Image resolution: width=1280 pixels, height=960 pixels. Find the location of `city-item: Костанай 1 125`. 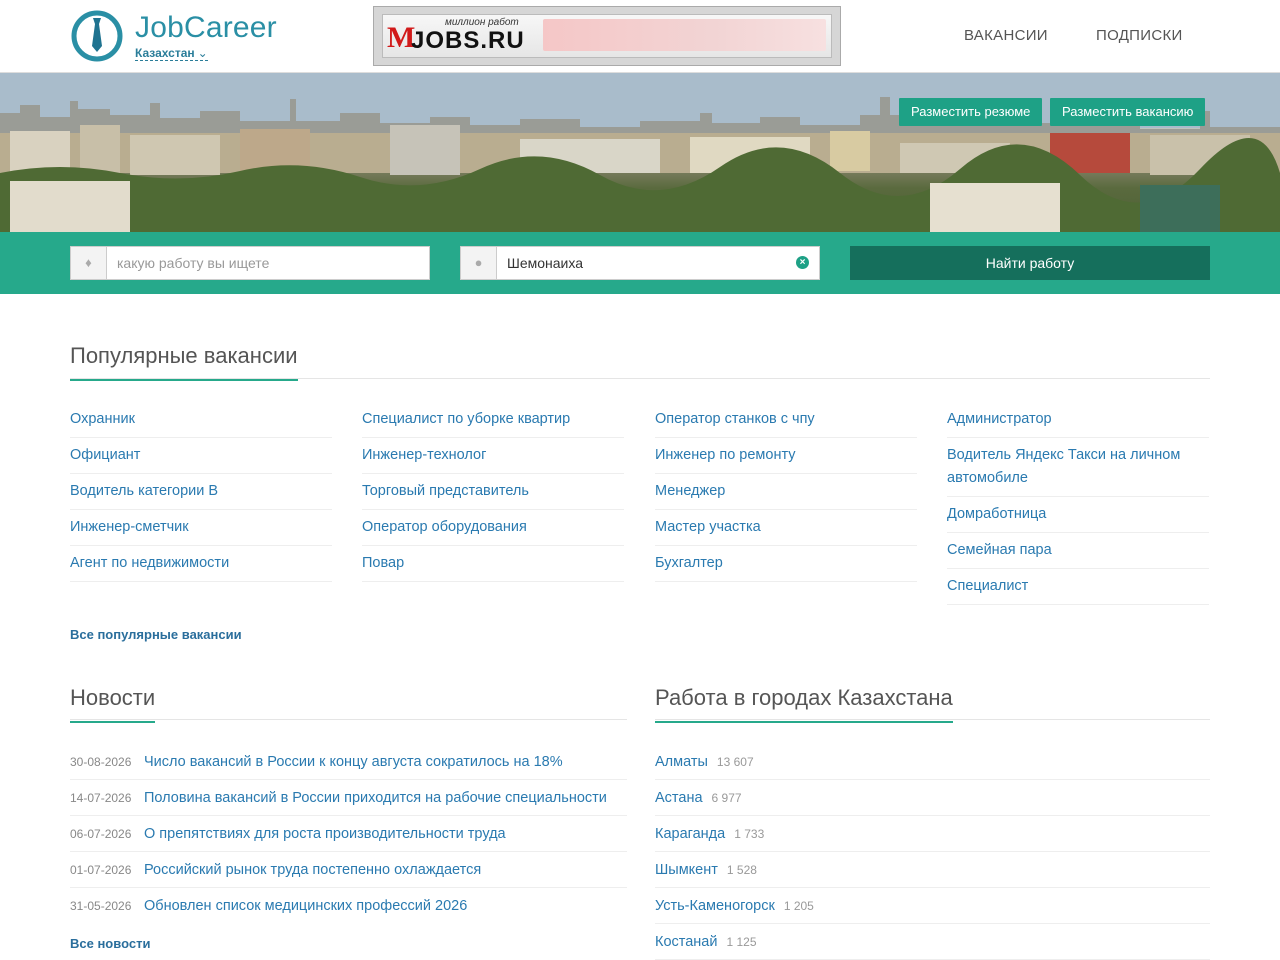

city-item: Костанай 1 125 is located at coordinates (932, 942).